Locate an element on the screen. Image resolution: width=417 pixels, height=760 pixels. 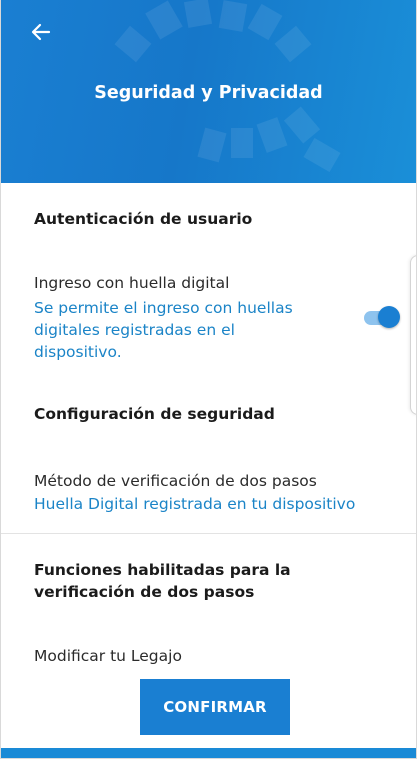
bottom-bar is located at coordinates (208, 753).